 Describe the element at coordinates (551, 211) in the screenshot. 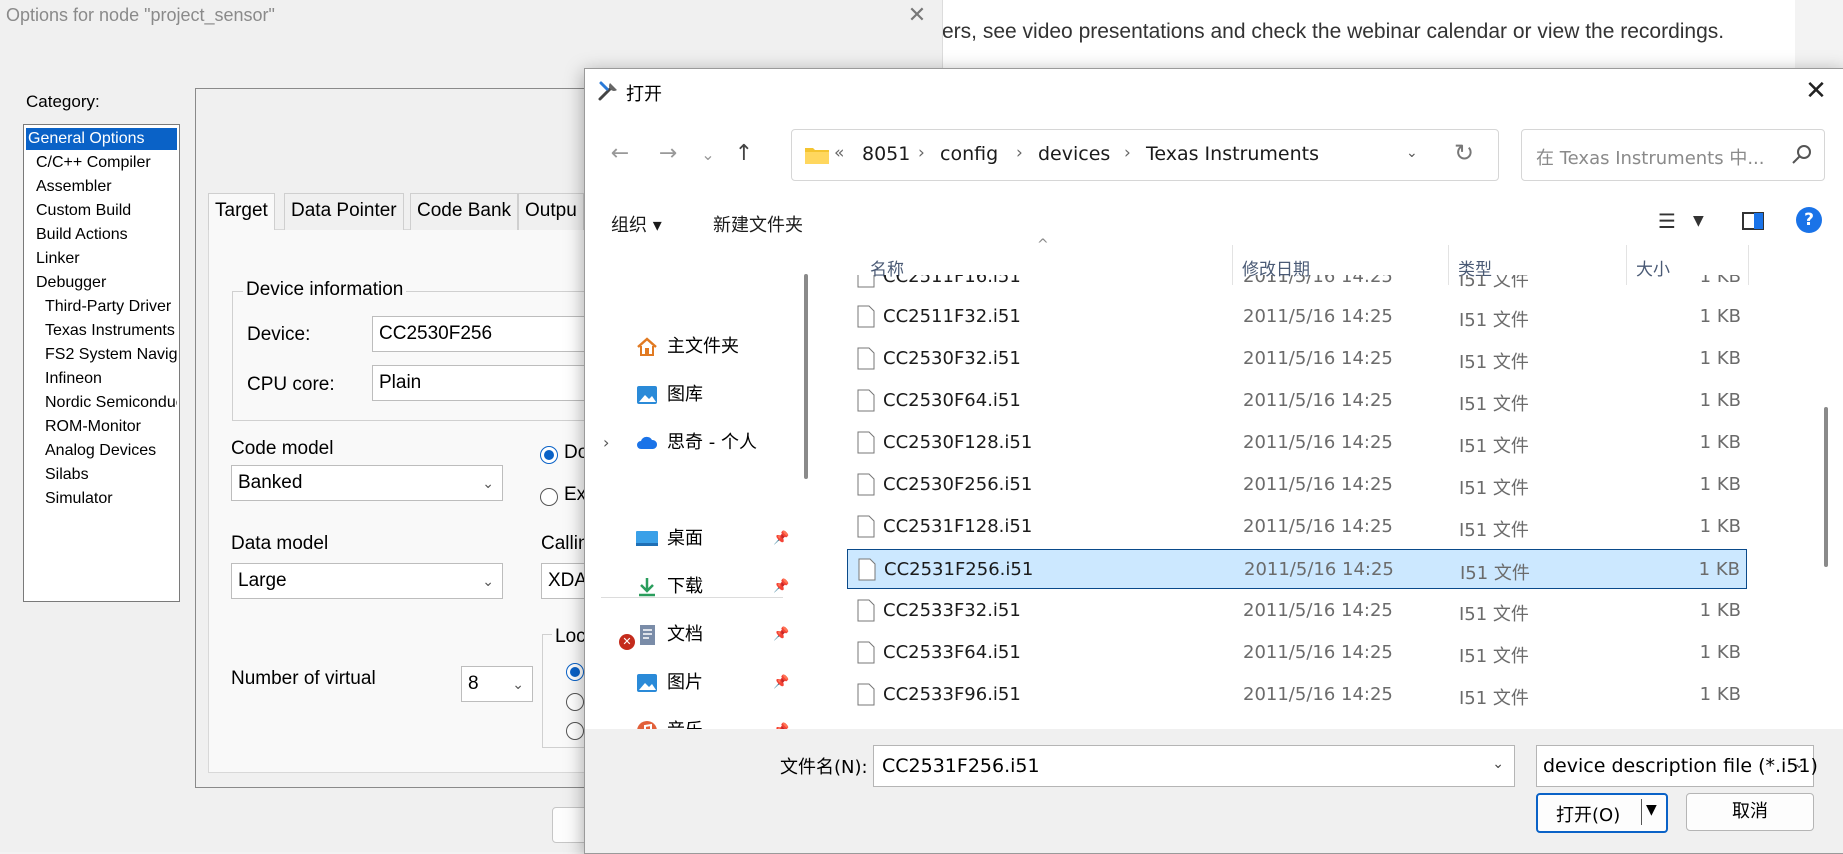

I see `tab-output: Outpu` at that location.